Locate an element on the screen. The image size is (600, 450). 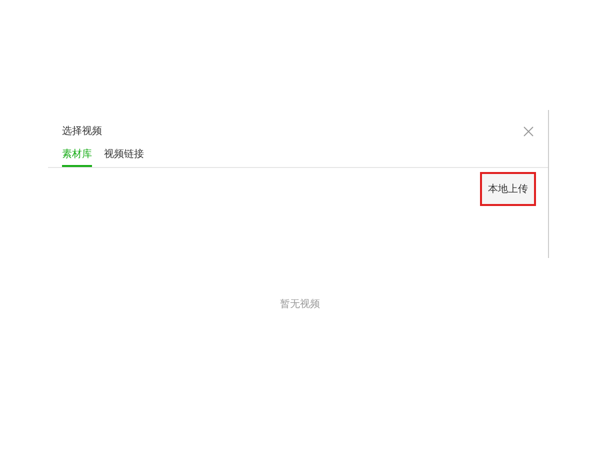
empty-message: 暂无视频 is located at coordinates (300, 304).